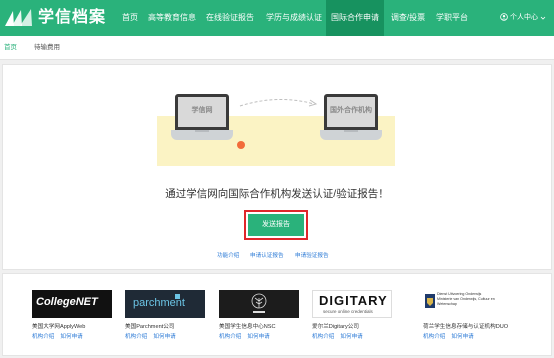 The width and height of the screenshot is (554, 358). I want to click on partner-name: 美国Parchment公司, so click(150, 327).